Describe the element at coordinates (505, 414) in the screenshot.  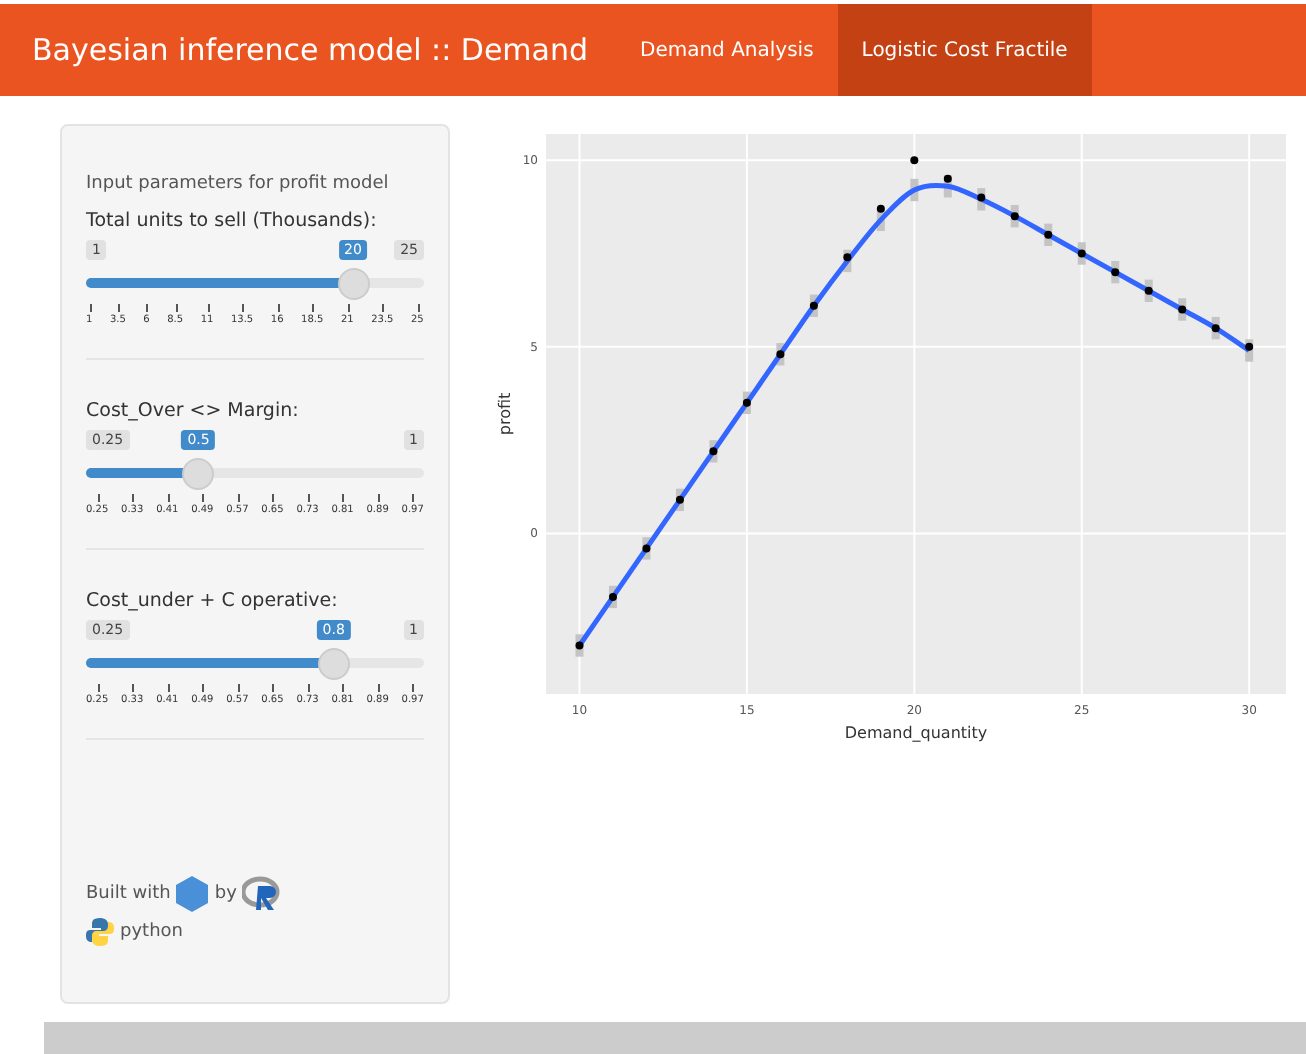
I see `y-axis-title: profit` at that location.